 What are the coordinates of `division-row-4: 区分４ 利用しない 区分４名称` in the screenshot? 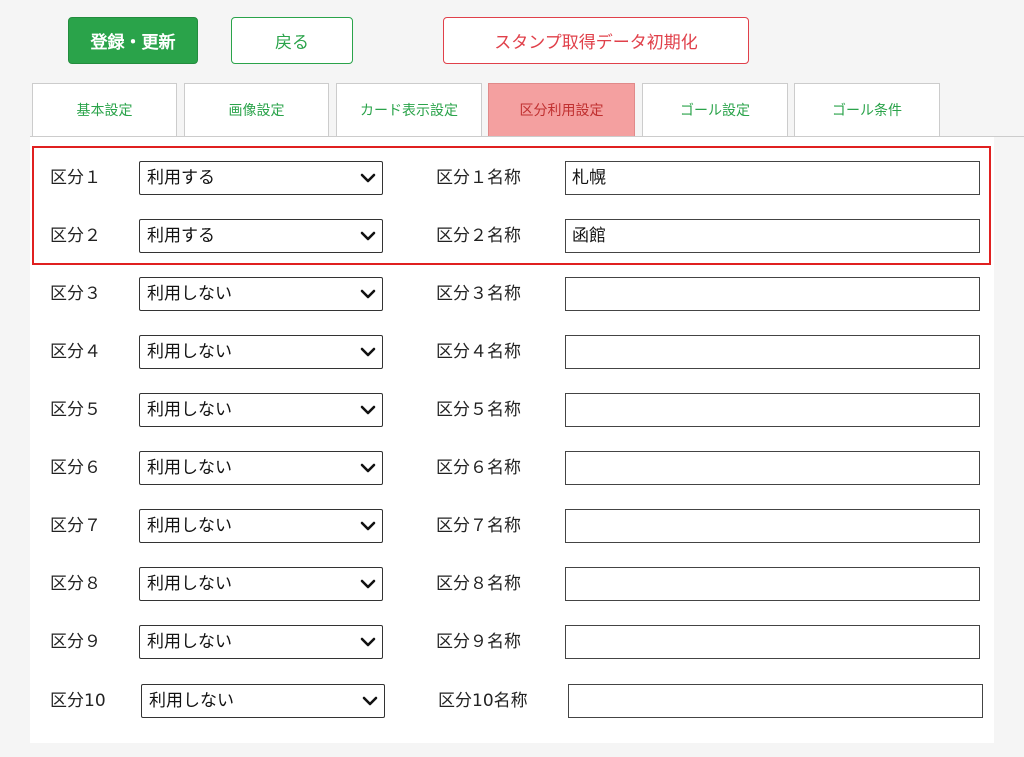 It's located at (512, 352).